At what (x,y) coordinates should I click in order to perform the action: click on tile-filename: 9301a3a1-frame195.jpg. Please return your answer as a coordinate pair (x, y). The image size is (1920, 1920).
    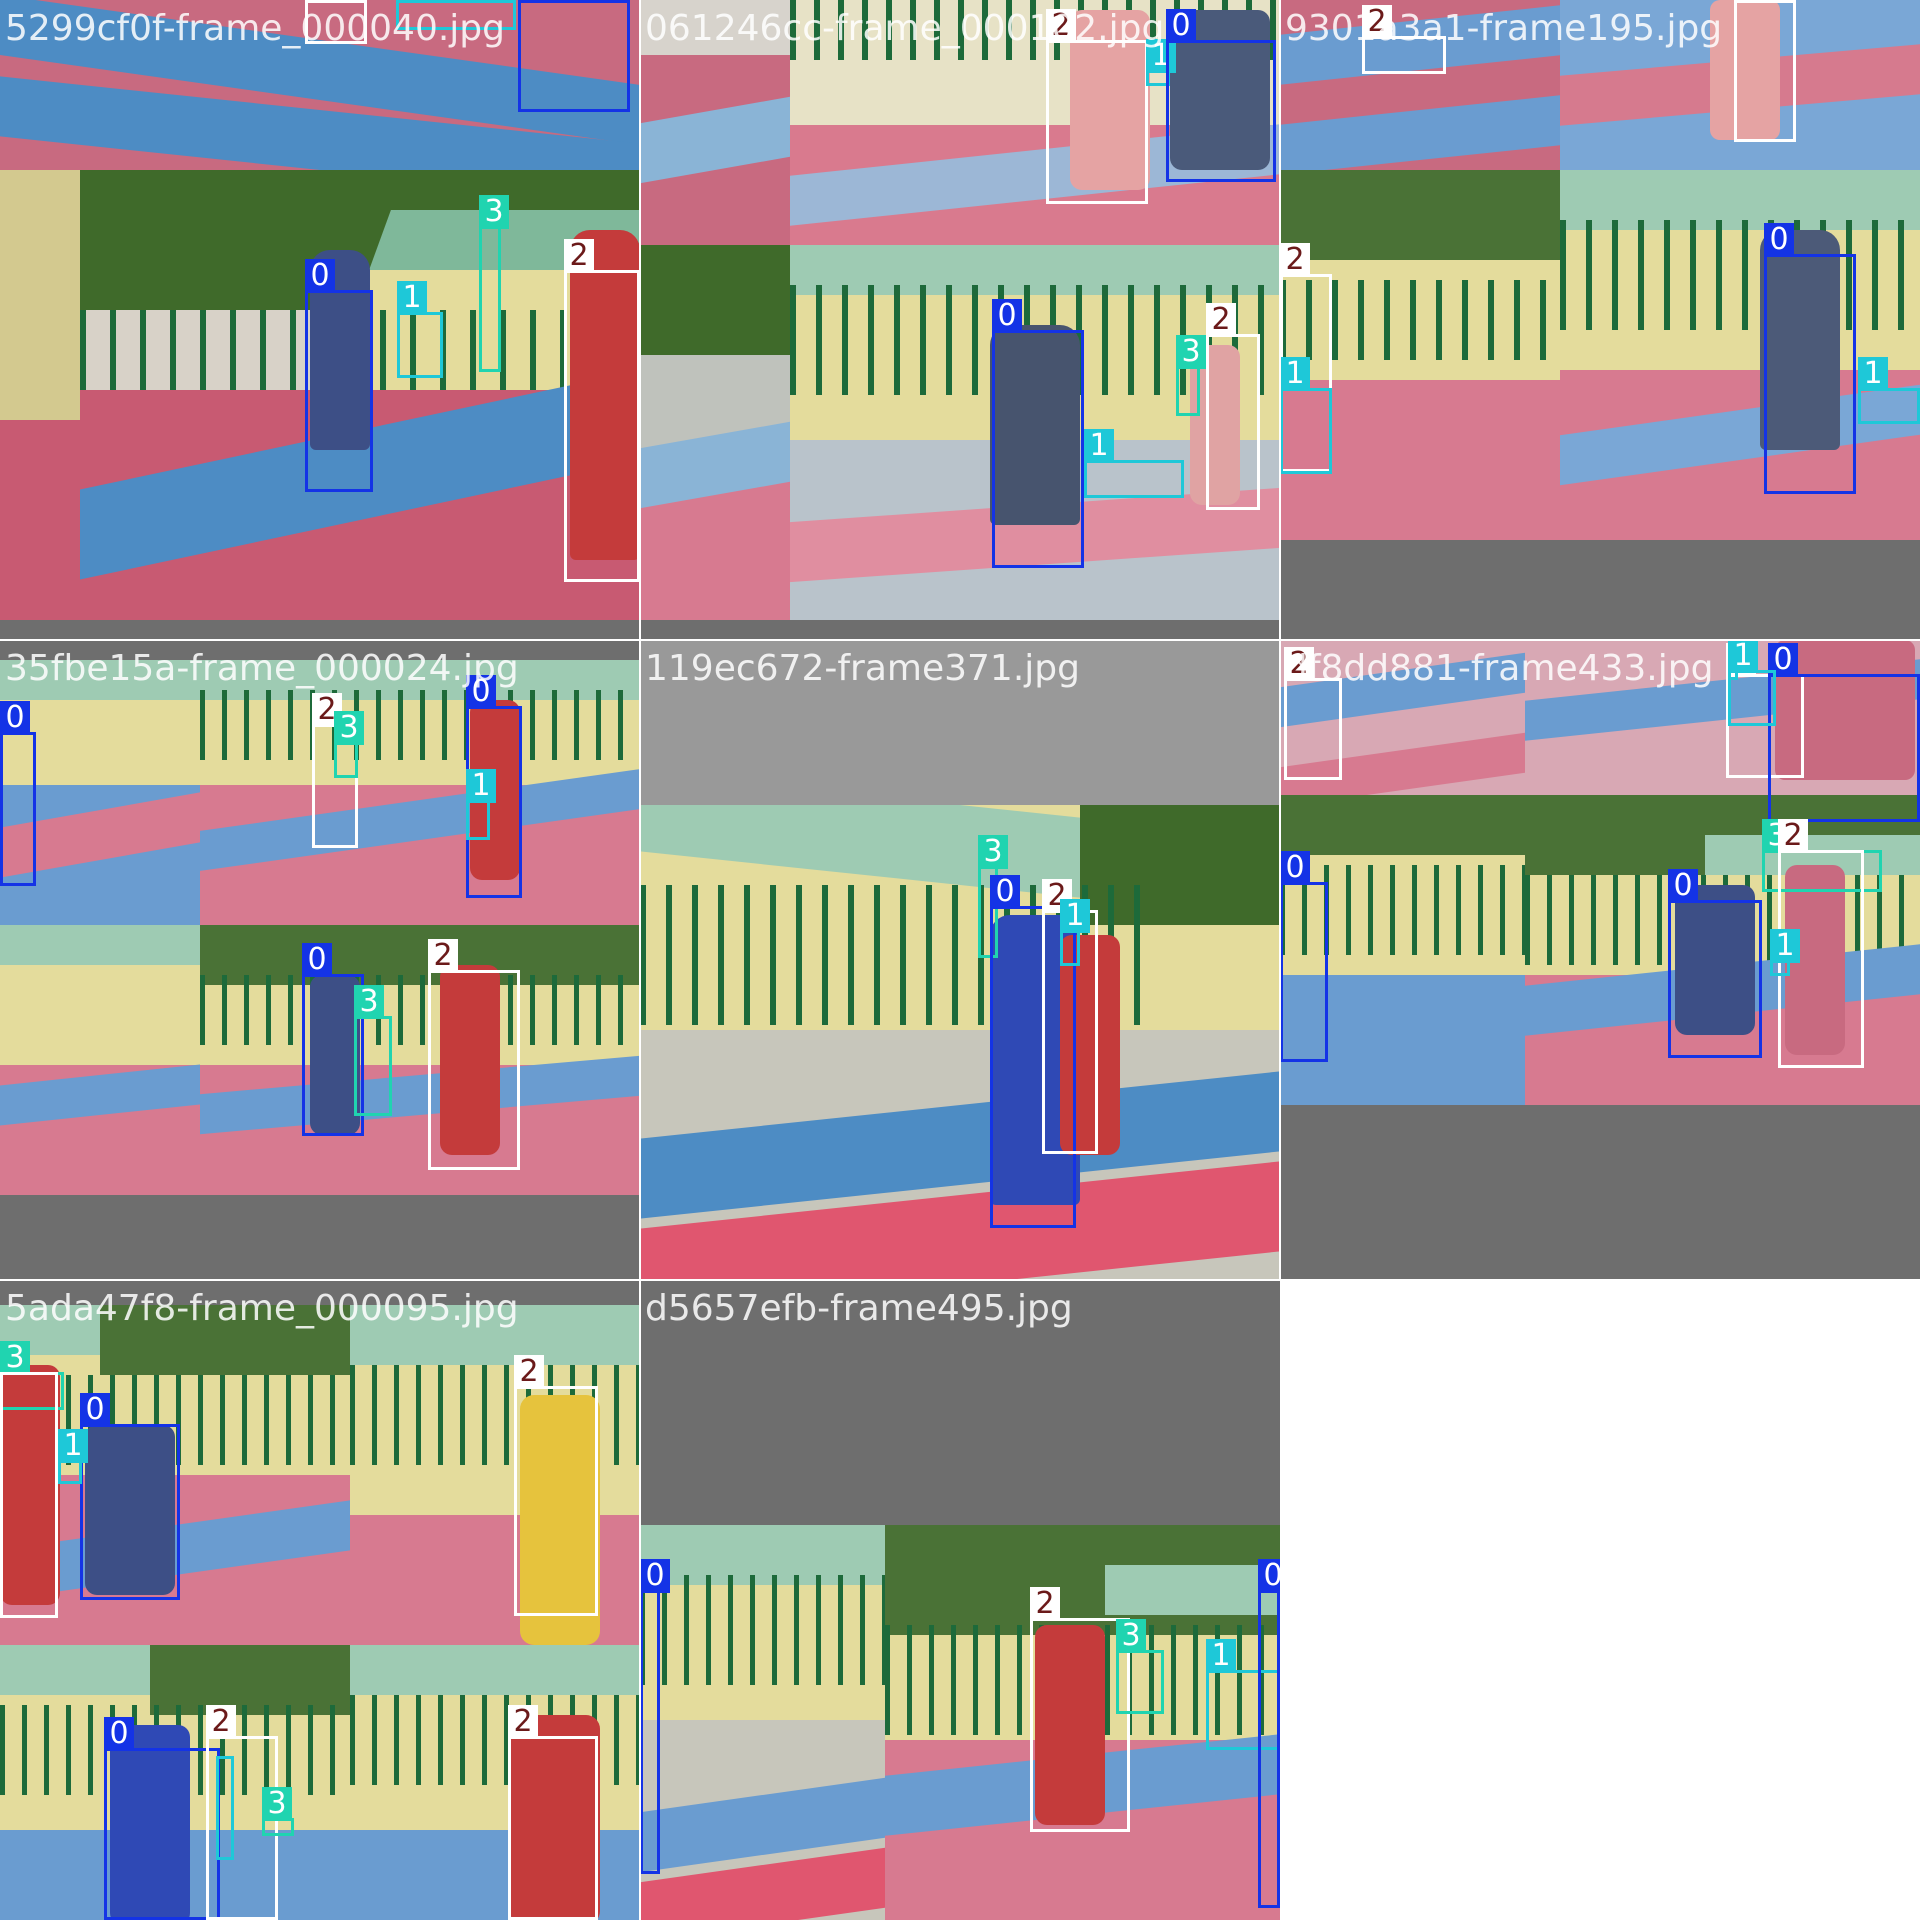
    Looking at the image, I should click on (1504, 28).